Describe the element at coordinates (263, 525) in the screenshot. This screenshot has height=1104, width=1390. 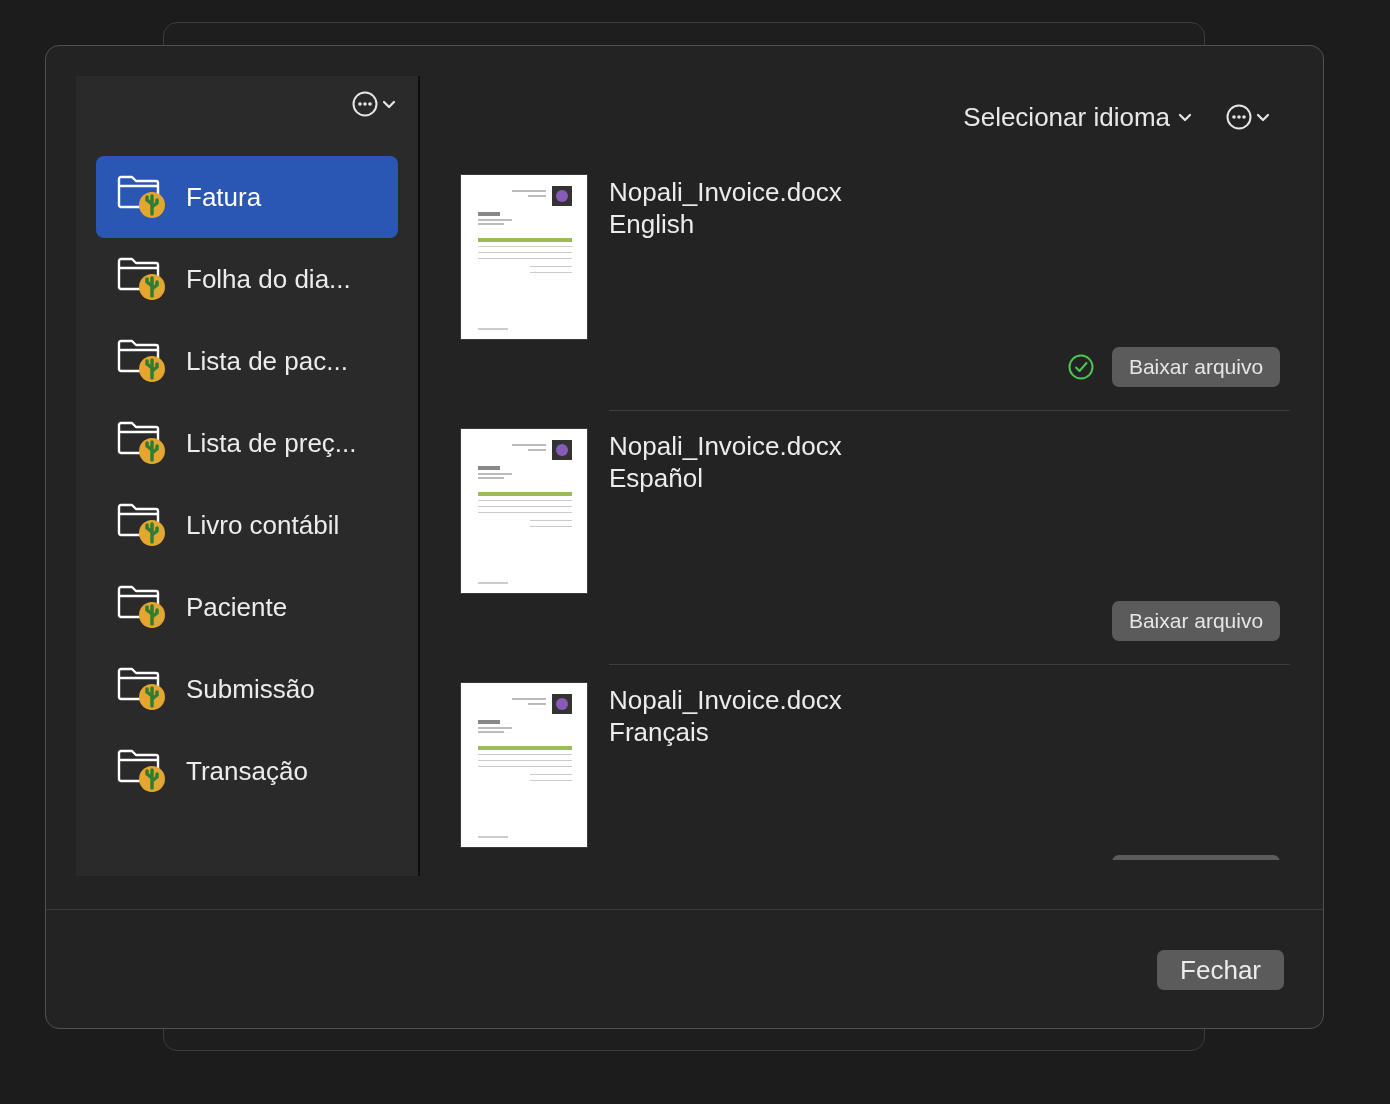
I see `item-label: Livro contábil` at that location.